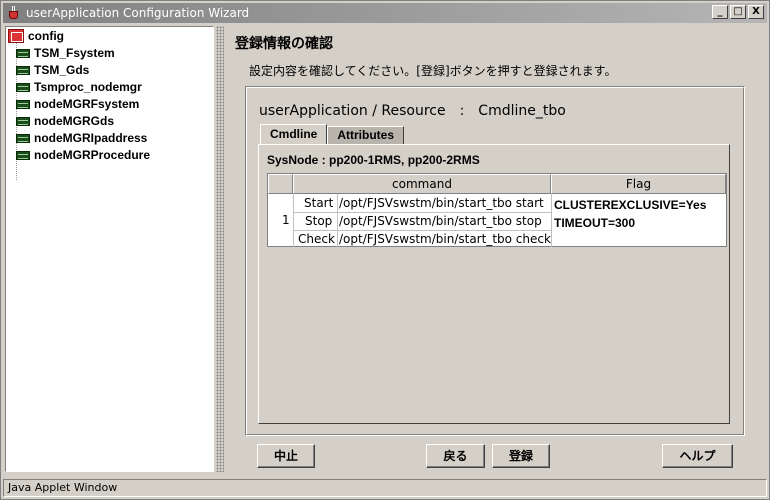 This screenshot has width=770, height=500. What do you see at coordinates (14, 13) in the screenshot?
I see `java-cup-icon` at bounding box center [14, 13].